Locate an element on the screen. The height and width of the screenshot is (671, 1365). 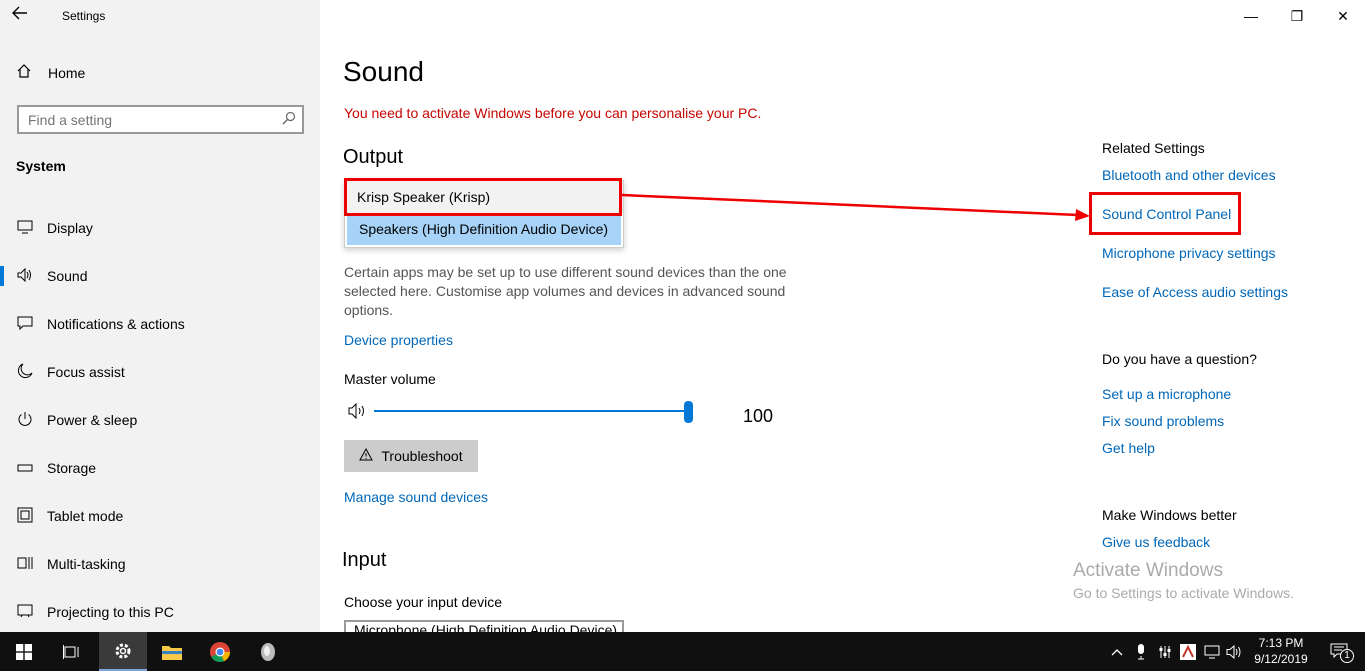
highlight-box-krisp is located at coordinates (483, 197).